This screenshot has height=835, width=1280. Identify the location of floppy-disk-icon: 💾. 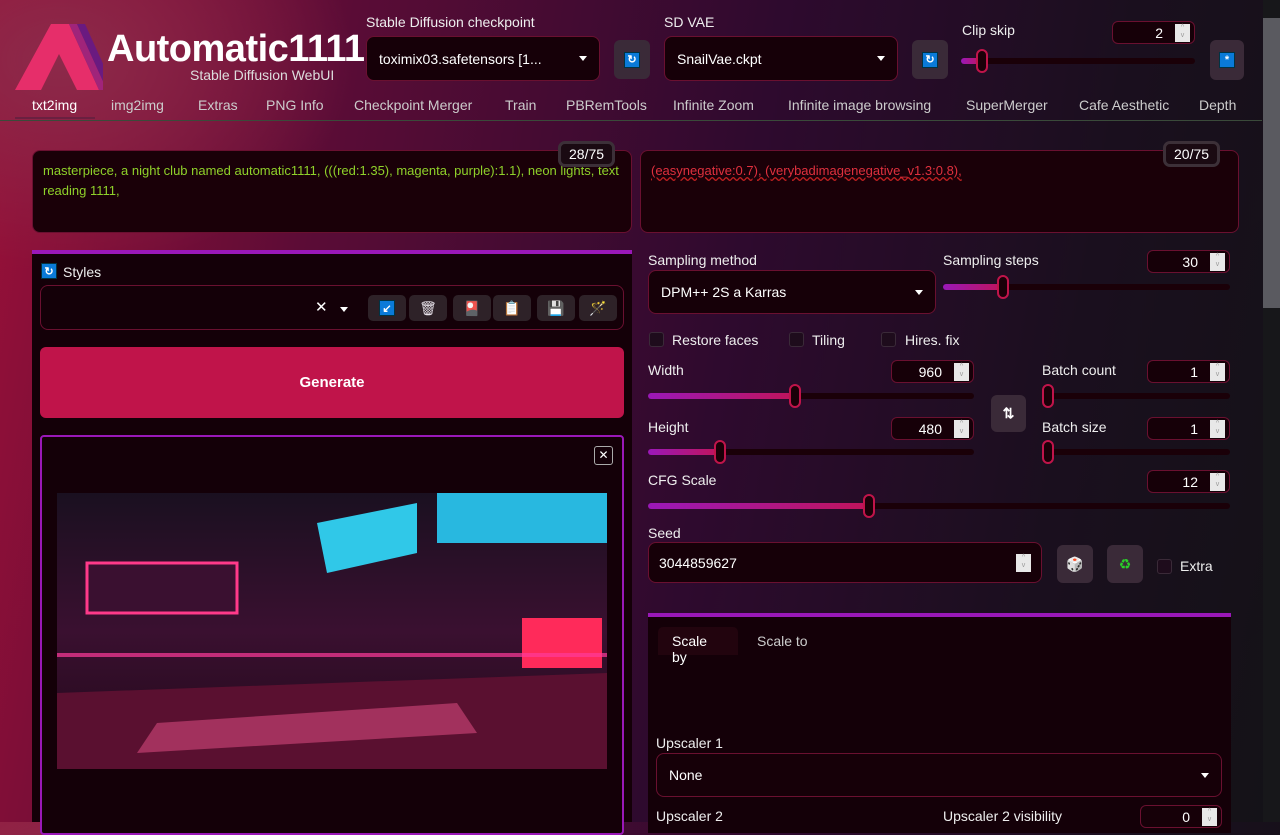
(556, 307).